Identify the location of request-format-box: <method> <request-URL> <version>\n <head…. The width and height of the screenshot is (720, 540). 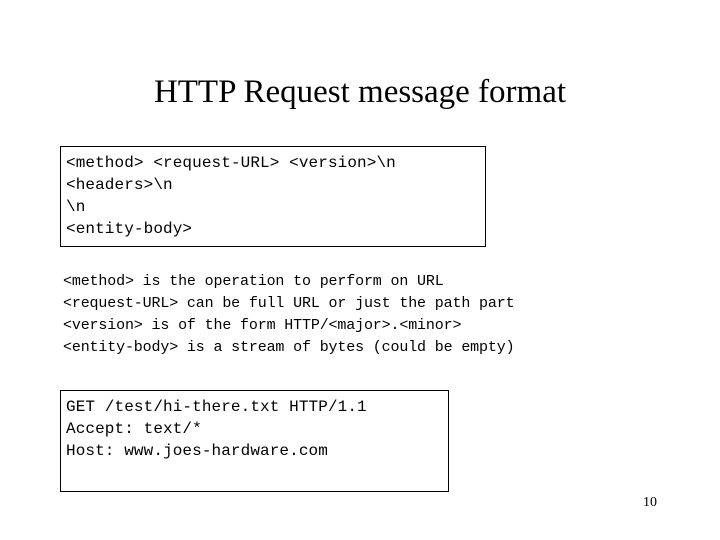
(273, 196).